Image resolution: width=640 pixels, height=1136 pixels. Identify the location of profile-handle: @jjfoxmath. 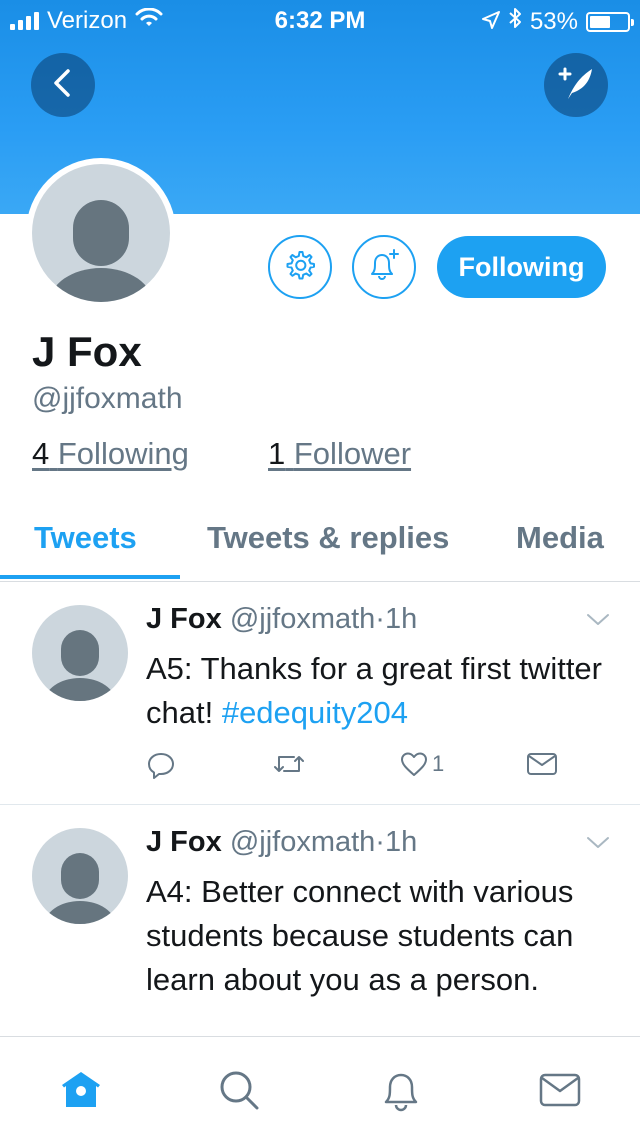
(107, 398).